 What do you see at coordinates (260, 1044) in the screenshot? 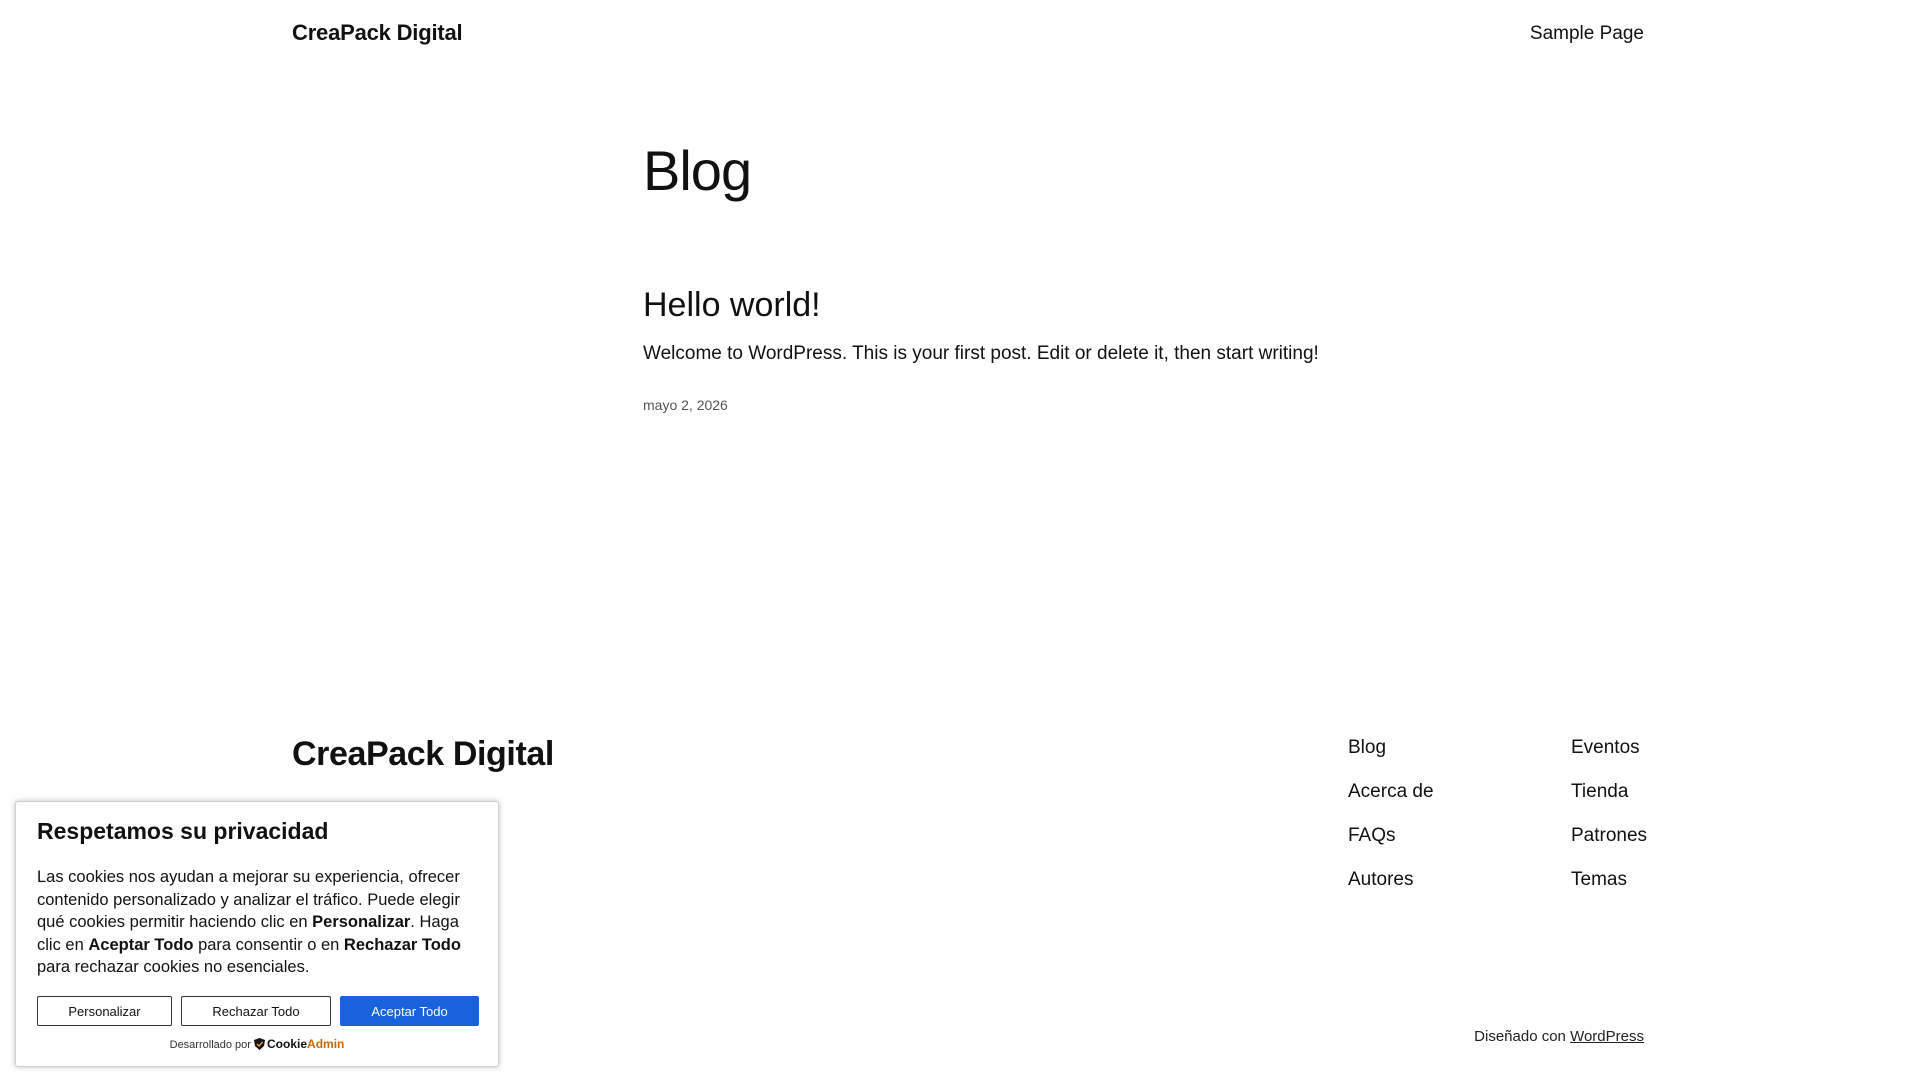
I see `shield-icon` at bounding box center [260, 1044].